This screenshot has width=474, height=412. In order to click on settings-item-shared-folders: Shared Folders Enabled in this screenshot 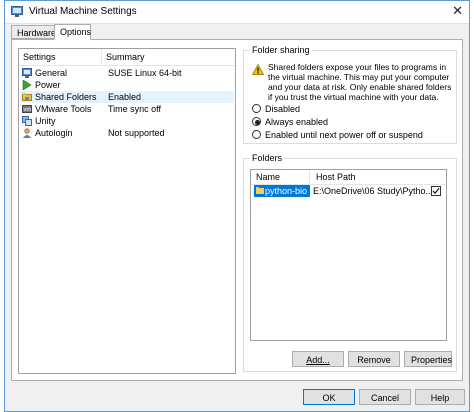, I will do `click(127, 97)`.